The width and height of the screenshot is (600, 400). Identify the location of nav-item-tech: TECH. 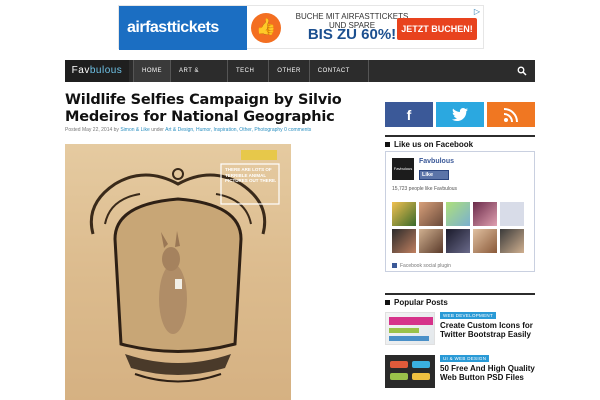
(247, 71).